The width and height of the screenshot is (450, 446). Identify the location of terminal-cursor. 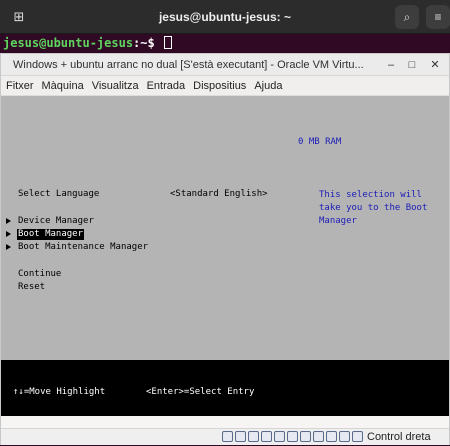
(167, 42).